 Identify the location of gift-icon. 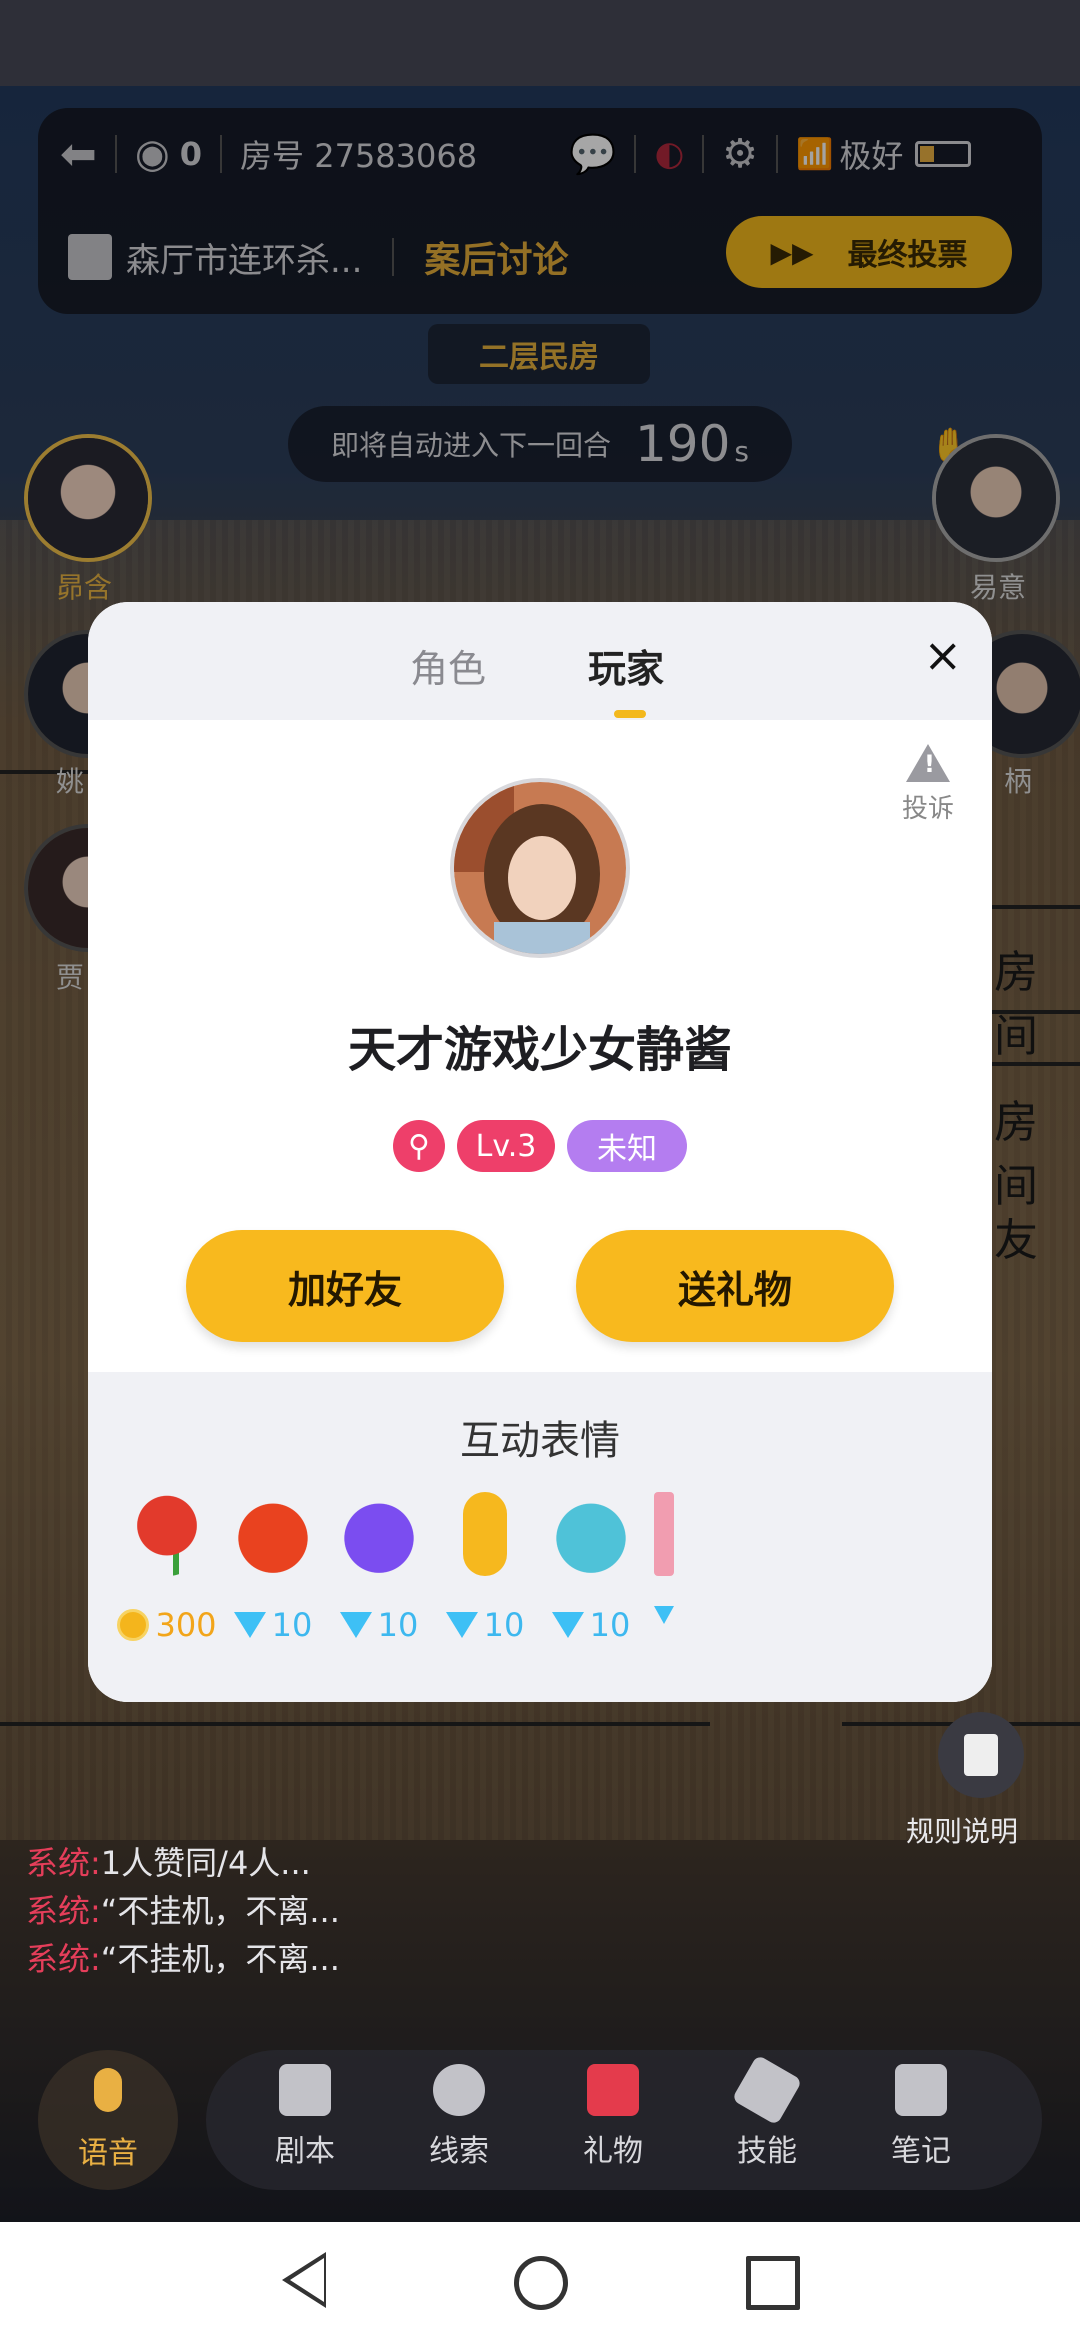
(613, 2090).